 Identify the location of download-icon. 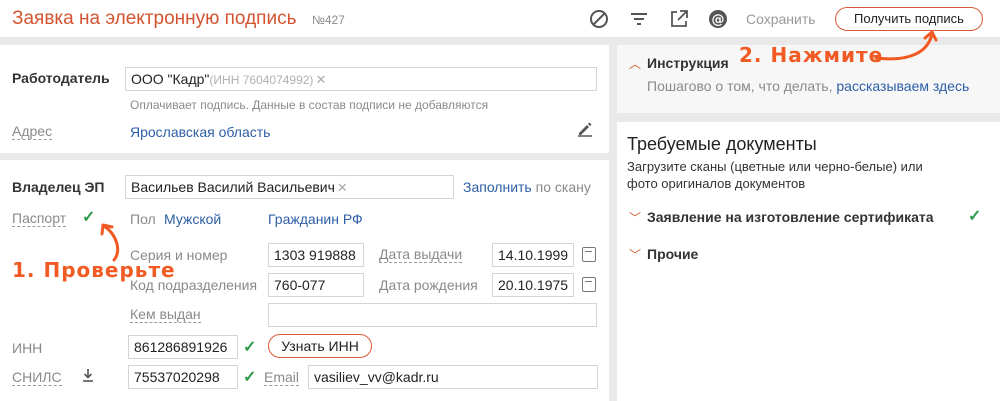
(88, 375).